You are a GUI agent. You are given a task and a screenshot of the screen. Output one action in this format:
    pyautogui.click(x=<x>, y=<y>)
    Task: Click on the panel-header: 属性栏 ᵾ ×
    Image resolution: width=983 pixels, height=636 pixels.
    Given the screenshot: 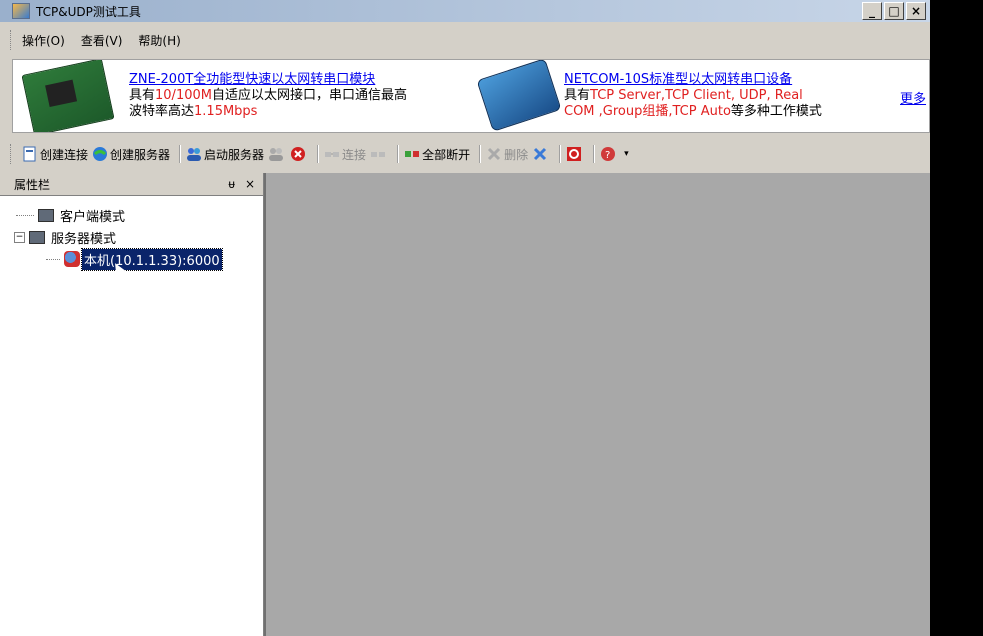 What is the action you would take?
    pyautogui.click(x=131, y=184)
    